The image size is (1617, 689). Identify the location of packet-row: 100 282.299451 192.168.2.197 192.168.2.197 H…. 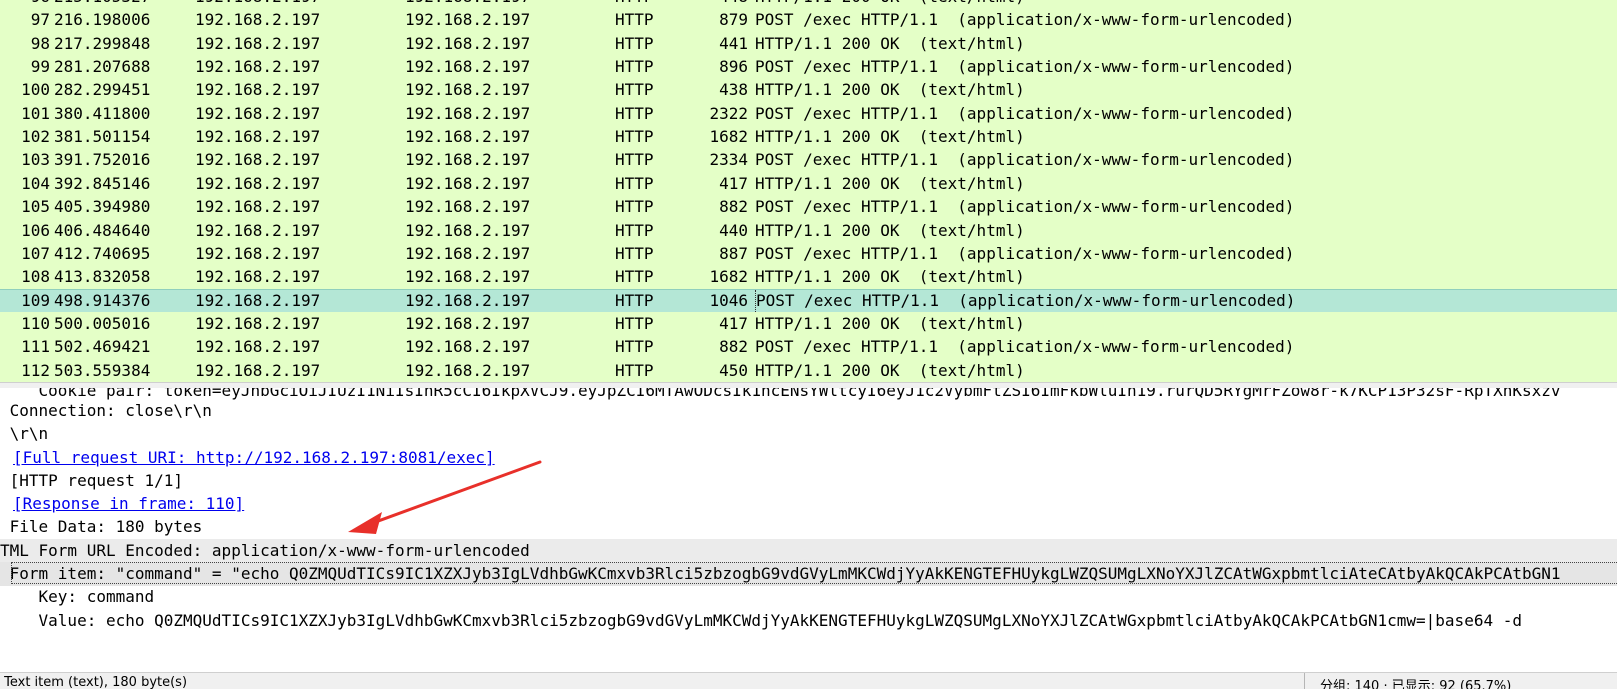
(808, 90).